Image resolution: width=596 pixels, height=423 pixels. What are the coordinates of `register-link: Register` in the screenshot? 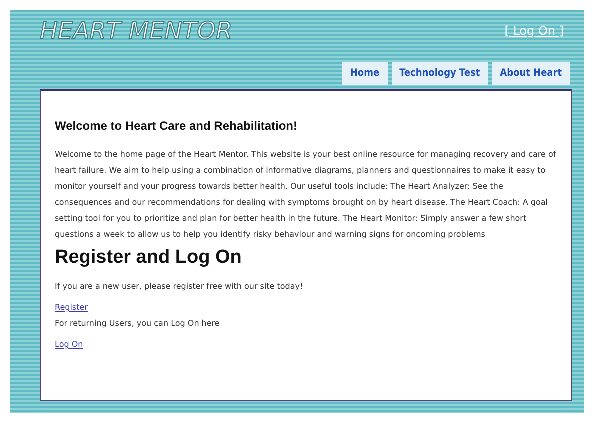 It's located at (71, 307).